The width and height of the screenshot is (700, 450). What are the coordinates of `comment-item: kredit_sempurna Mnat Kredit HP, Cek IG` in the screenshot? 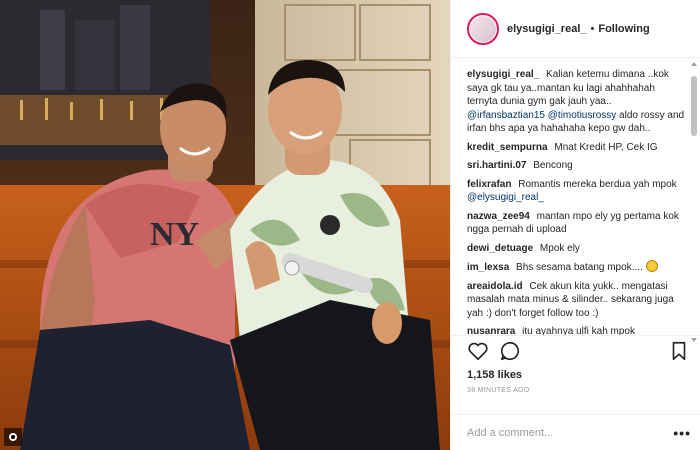 It's located at (576, 148).